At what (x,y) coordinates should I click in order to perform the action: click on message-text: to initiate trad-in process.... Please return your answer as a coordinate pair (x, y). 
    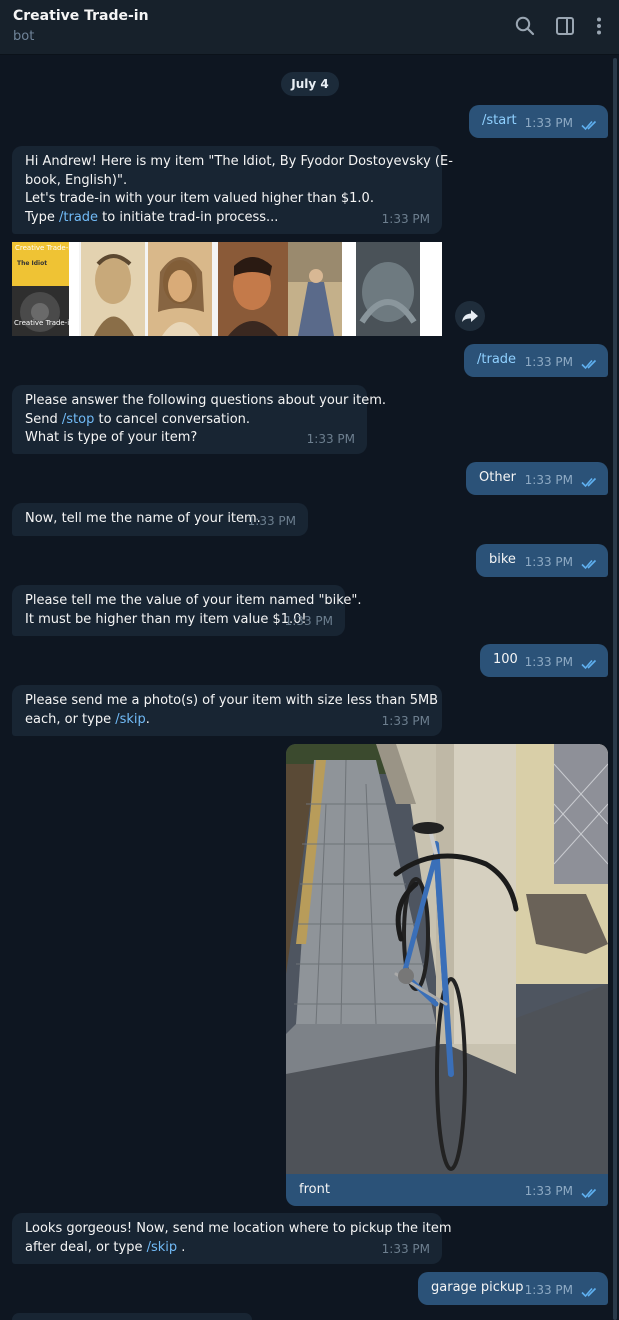
    Looking at the image, I should click on (188, 217).